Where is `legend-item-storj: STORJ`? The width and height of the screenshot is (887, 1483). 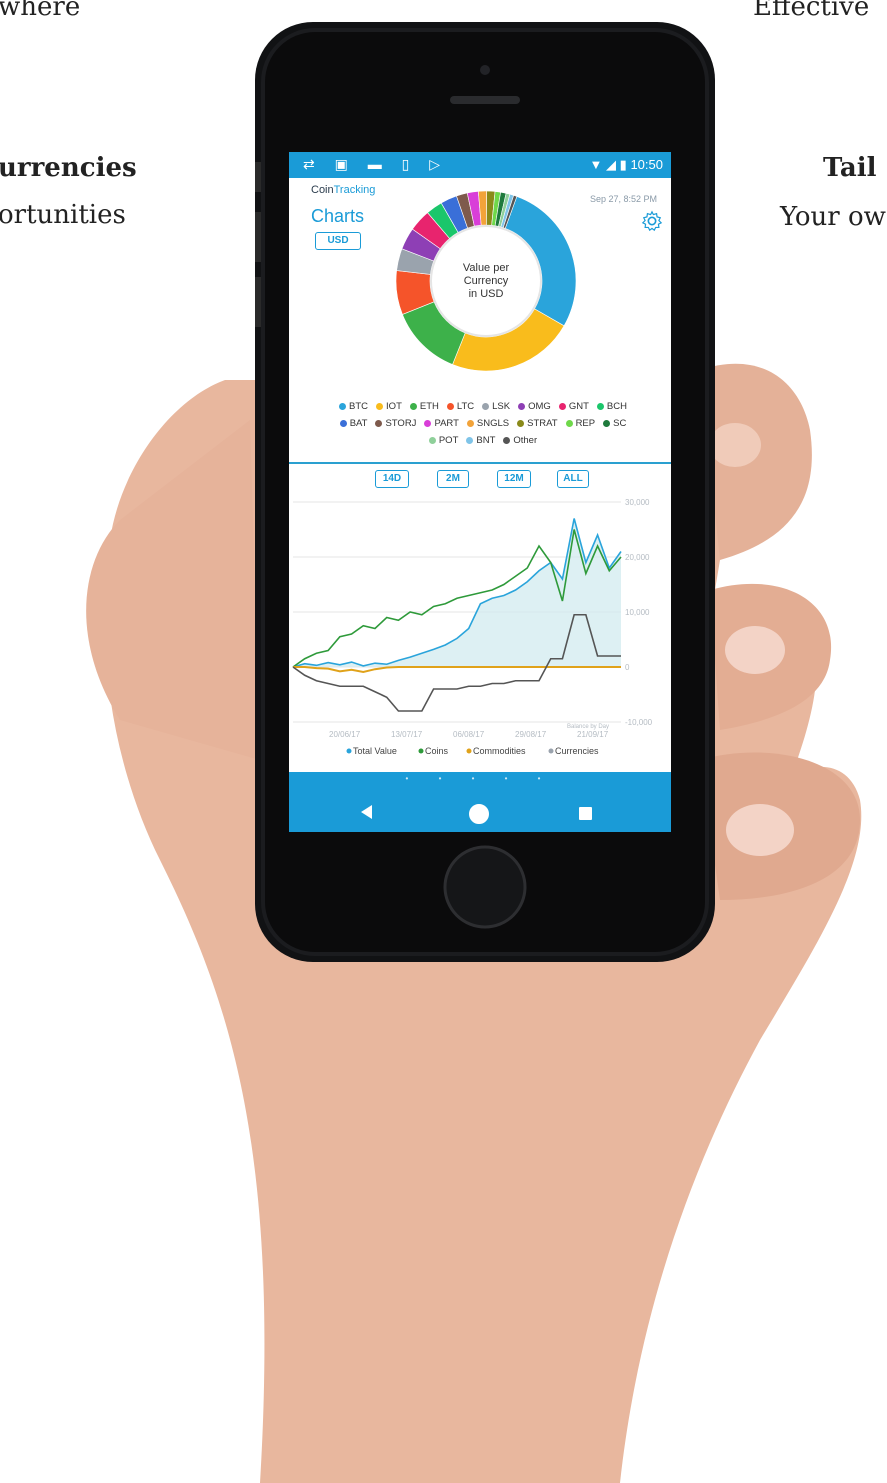 legend-item-storj: STORJ is located at coordinates (395, 423).